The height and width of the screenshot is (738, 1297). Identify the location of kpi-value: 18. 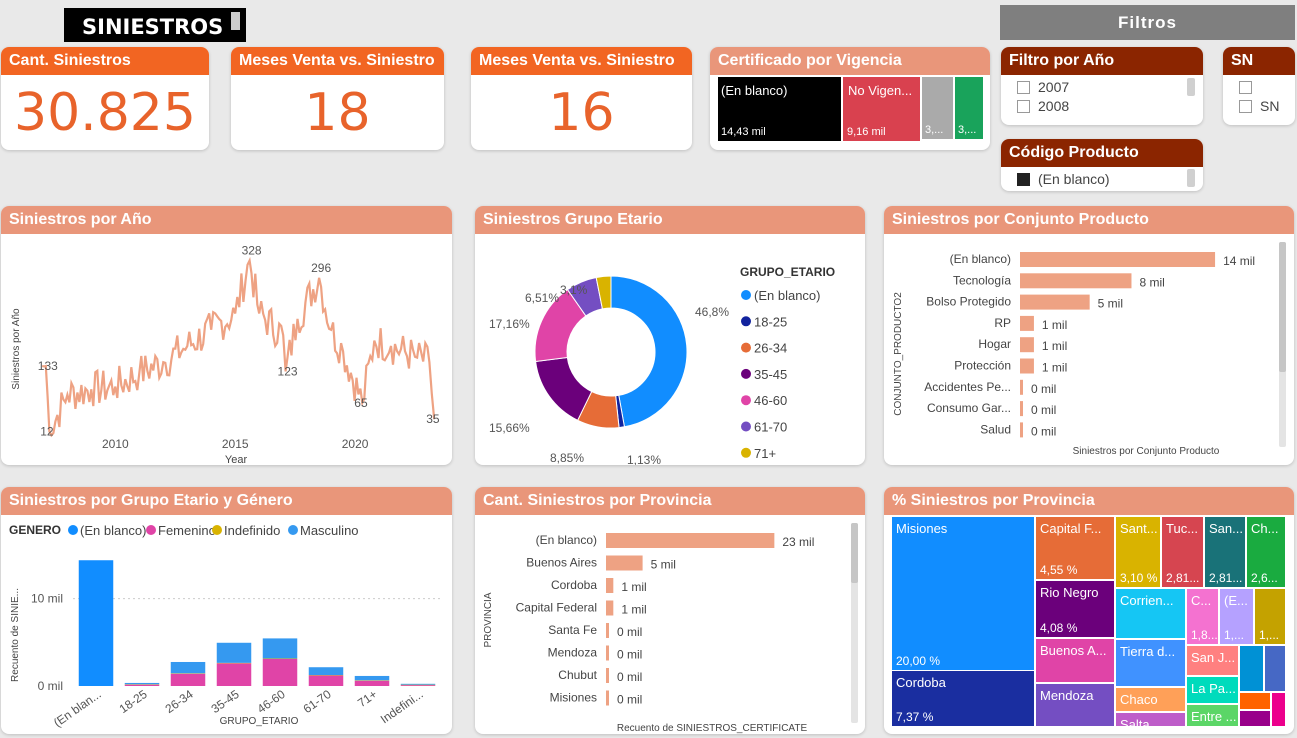
(337, 113).